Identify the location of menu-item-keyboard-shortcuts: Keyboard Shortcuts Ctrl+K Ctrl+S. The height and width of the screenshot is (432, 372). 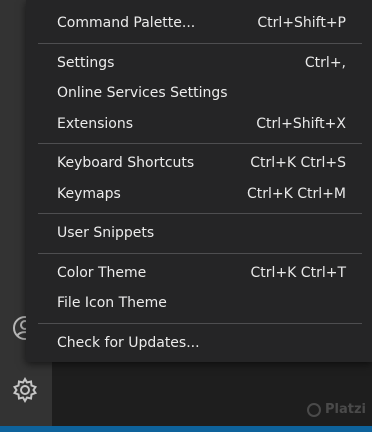
(199, 163).